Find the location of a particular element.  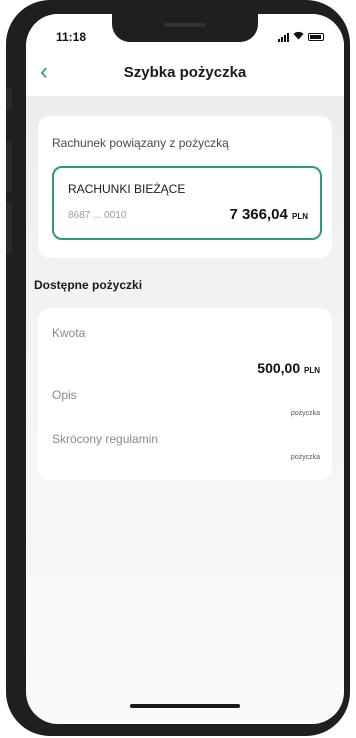

signal-icon is located at coordinates (283, 37).